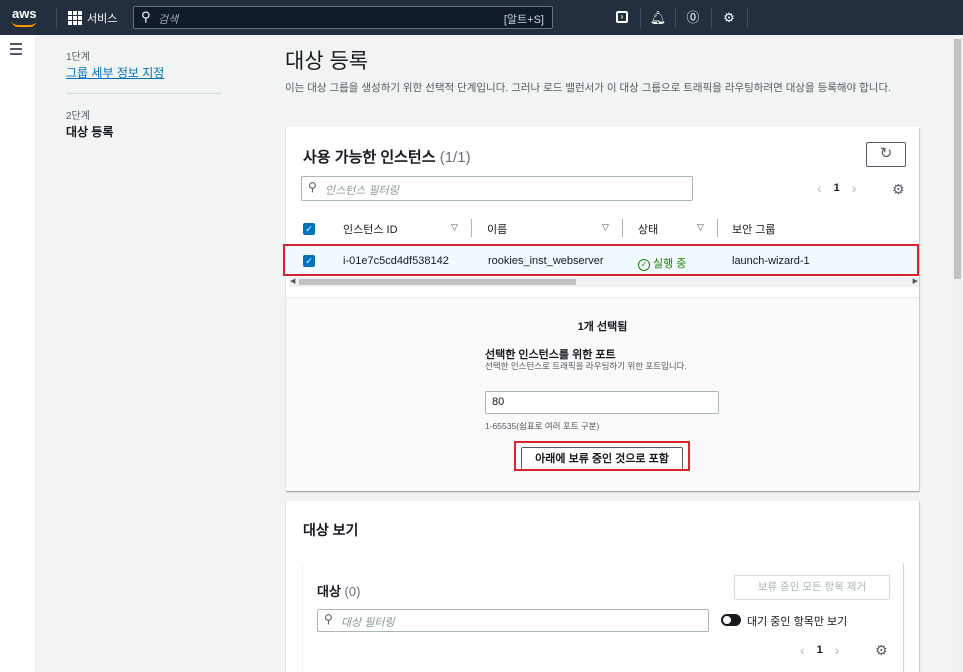  I want to click on table-header: ✓ 인스턴스 ID ▽ 이름 ▽ 상태 ▽ 보안 그룹, so click(602, 229).